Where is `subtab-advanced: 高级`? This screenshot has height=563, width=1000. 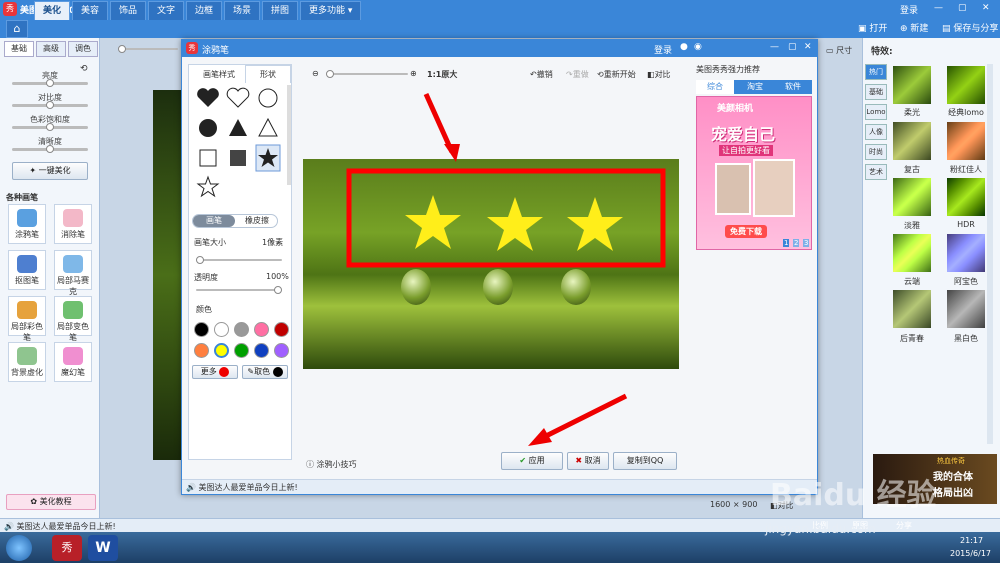
subtab-advanced: 高级 is located at coordinates (51, 49).